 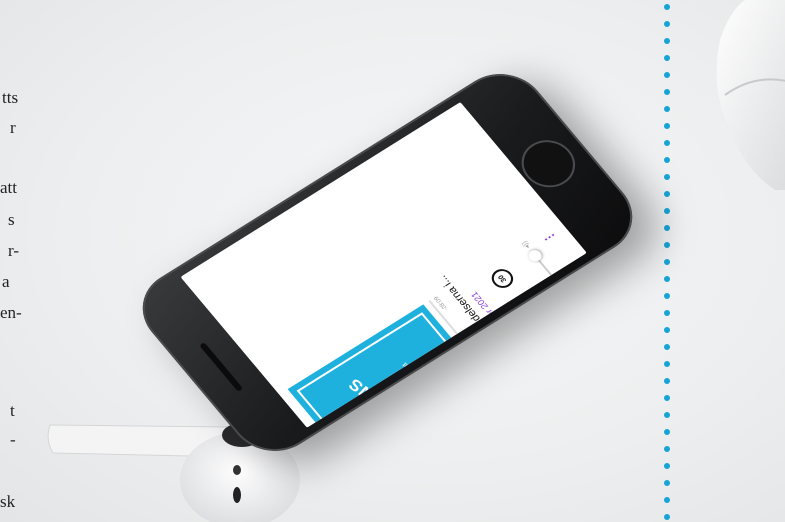 I want to click on skip-forward-button: 30, so click(x=502, y=278).